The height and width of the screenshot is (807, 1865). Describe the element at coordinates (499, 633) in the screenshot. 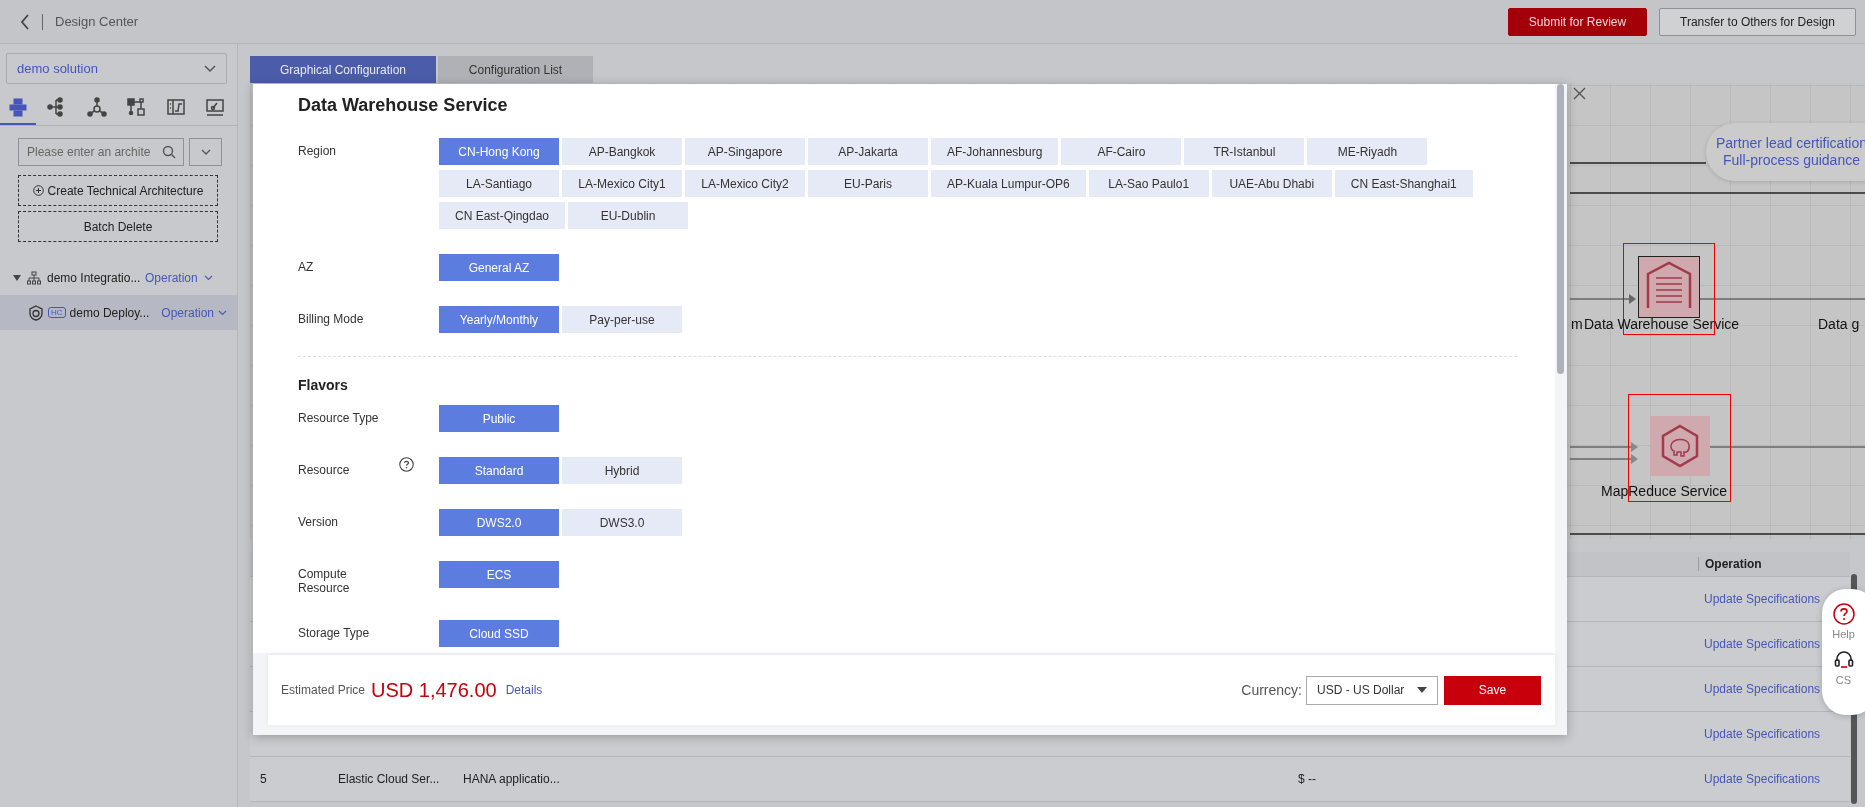

I see `option-button: Cloud SSD` at that location.